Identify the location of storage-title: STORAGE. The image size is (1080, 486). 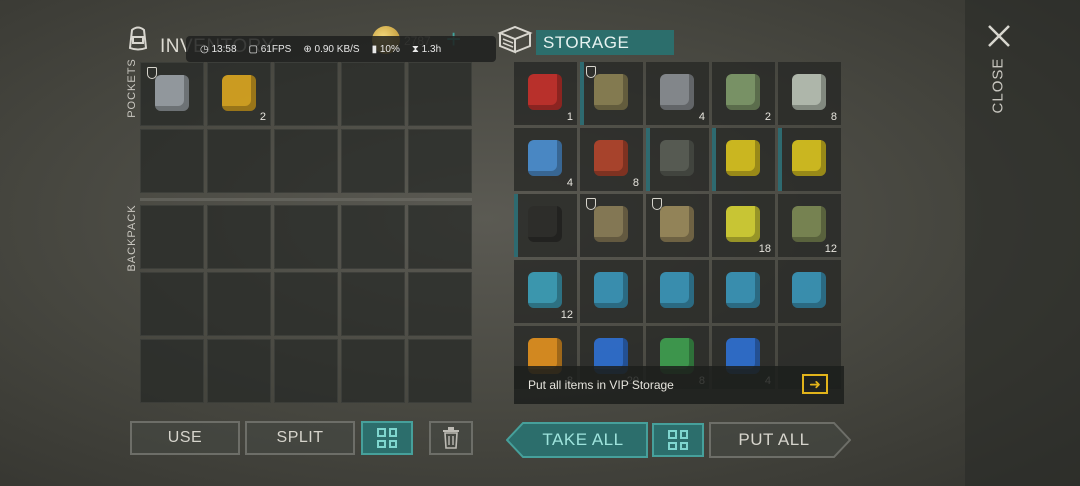
(586, 42).